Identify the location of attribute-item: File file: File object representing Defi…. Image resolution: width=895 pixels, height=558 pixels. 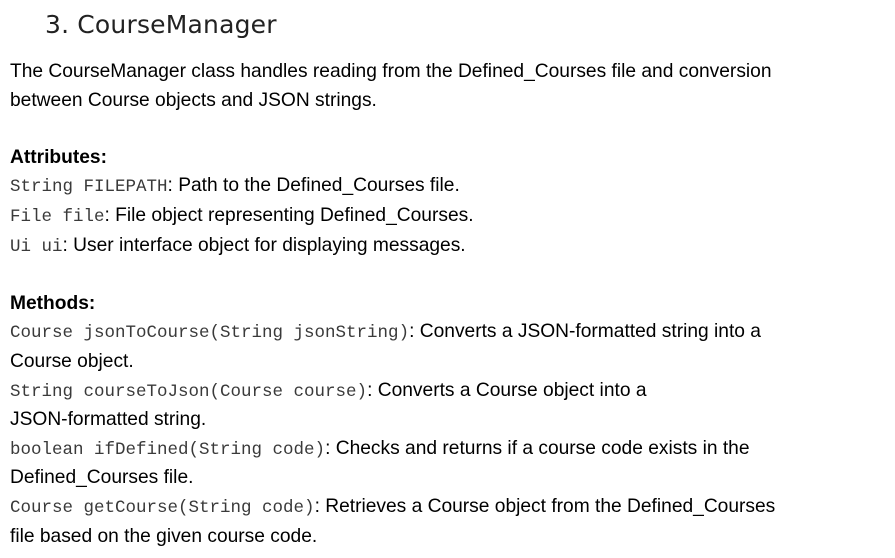
(450, 217).